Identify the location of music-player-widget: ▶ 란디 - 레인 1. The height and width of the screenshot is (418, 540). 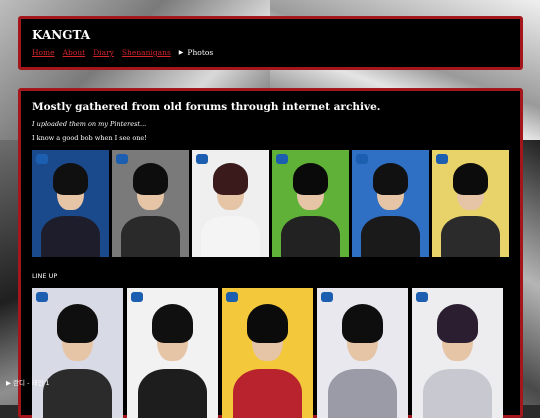
(28, 382).